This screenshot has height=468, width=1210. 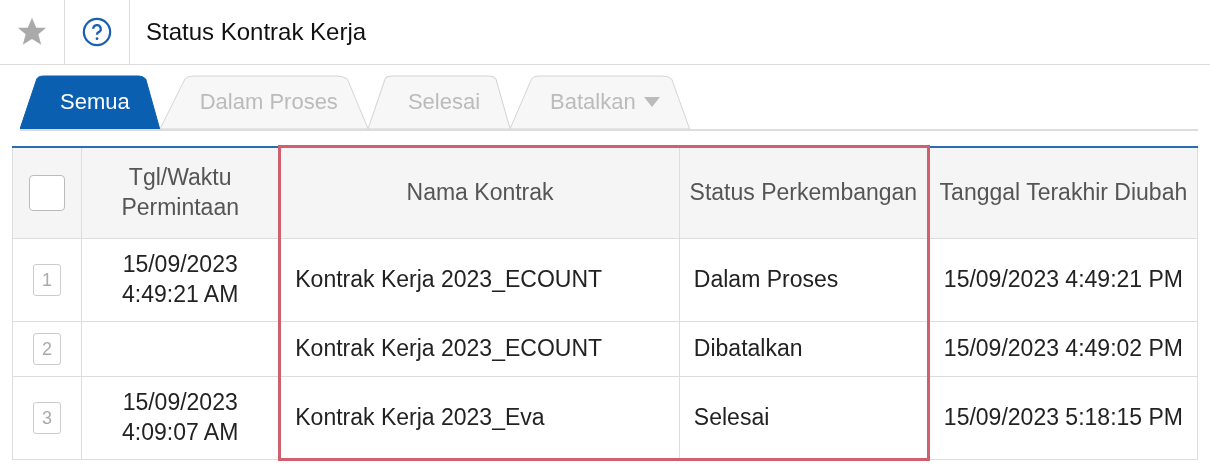 I want to click on row-number: 2, so click(x=47, y=349).